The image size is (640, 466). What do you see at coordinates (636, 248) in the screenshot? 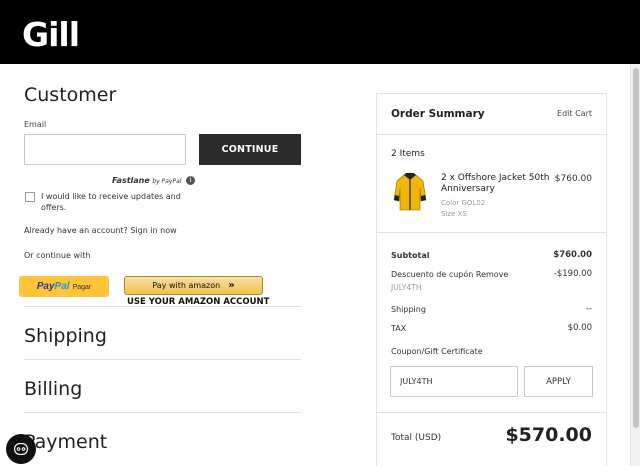
I see `scrollbar-thumb` at bounding box center [636, 248].